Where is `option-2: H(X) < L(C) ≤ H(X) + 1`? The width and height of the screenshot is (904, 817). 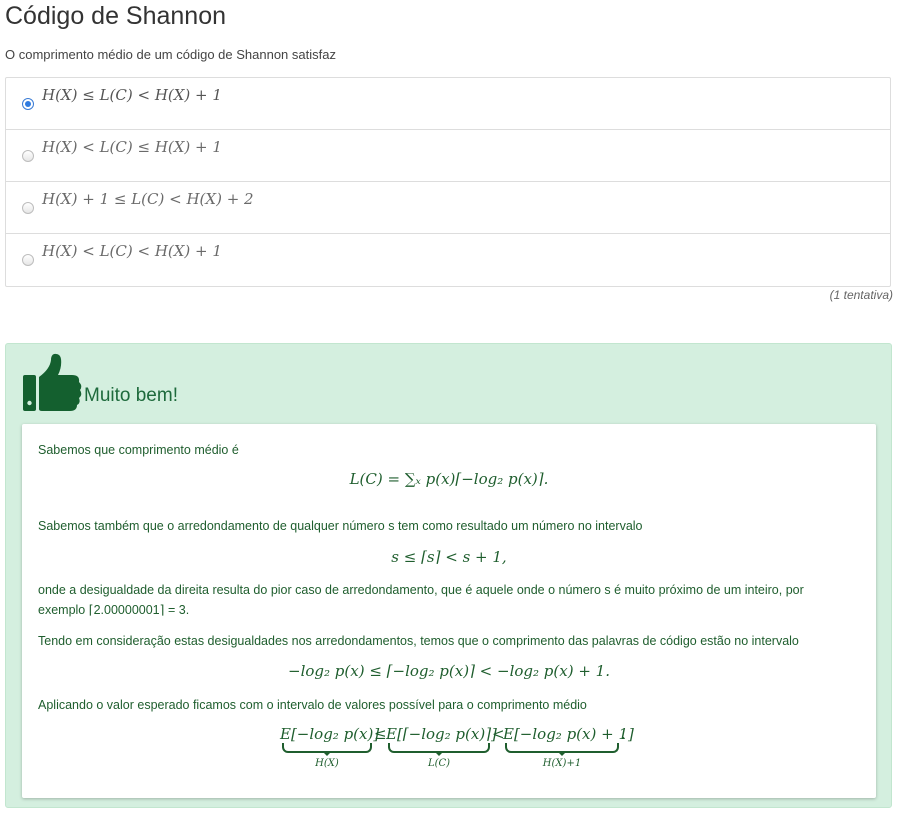
option-2: H(X) < L(C) ≤ H(X) + 1 is located at coordinates (448, 156).